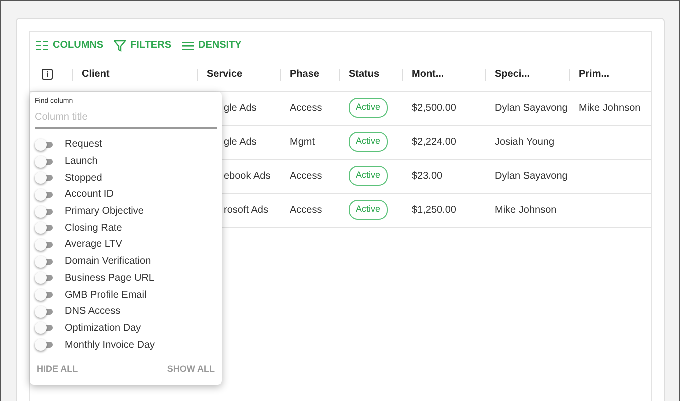 The image size is (680, 401). What do you see at coordinates (434, 108) in the screenshot?
I see `table-cell: $2,500.00` at bounding box center [434, 108].